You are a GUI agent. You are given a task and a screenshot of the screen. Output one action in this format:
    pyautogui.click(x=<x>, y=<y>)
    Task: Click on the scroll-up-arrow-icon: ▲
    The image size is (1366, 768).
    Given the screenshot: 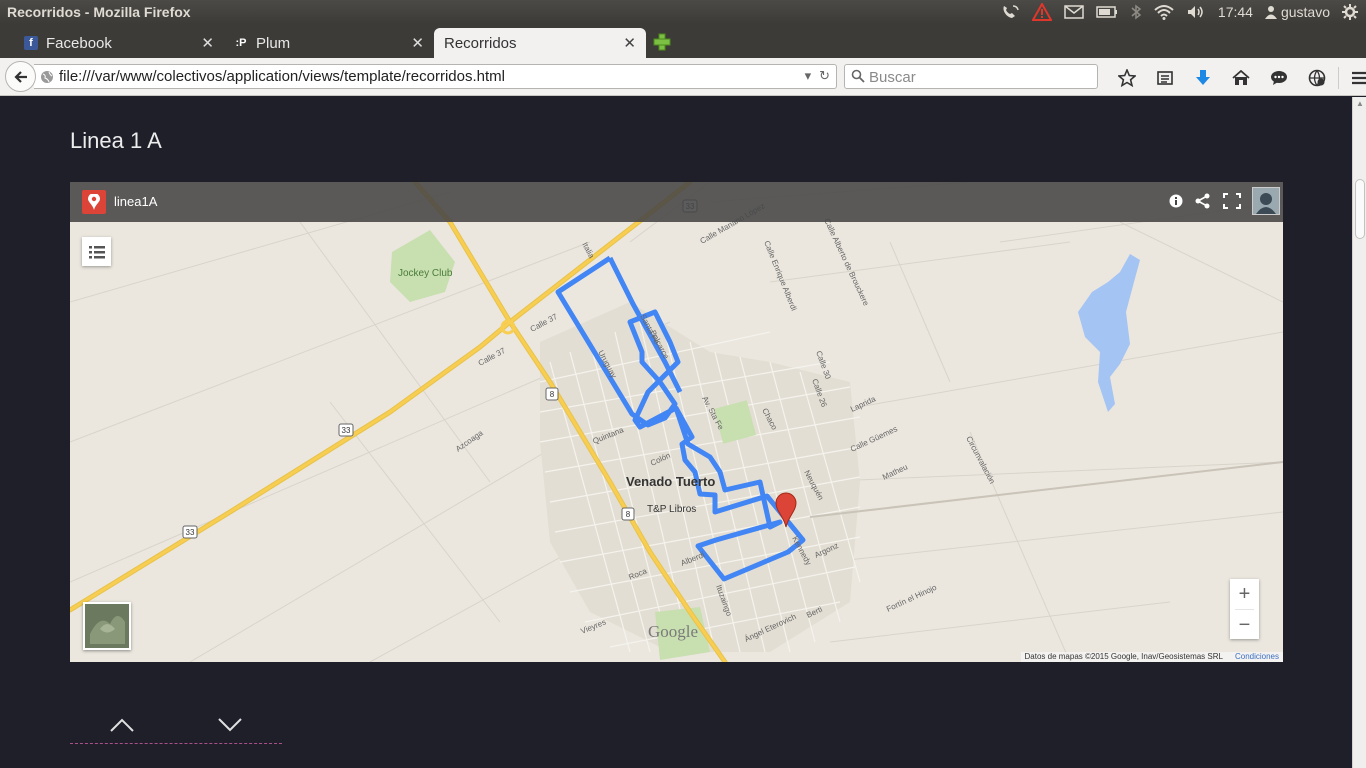 What is the action you would take?
    pyautogui.click(x=1360, y=103)
    